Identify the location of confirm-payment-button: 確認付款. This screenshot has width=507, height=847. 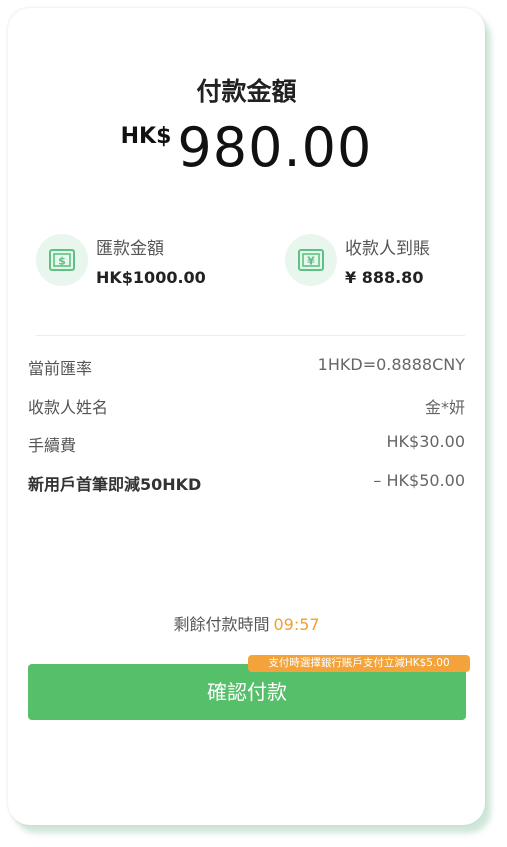
(247, 692).